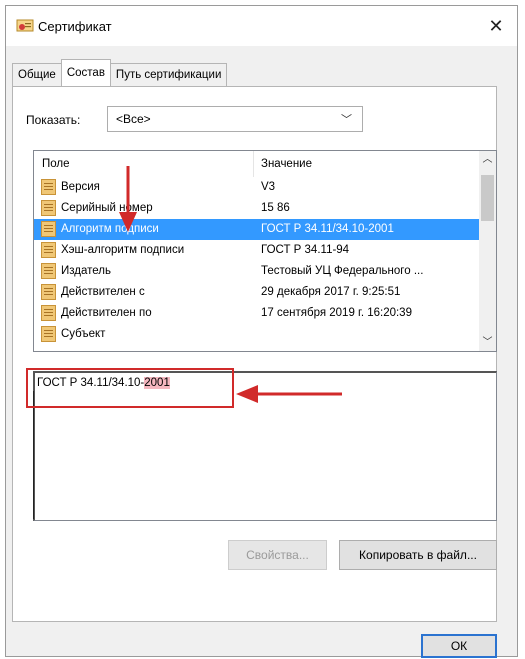  Describe the element at coordinates (25, 26) in the screenshot. I see `certificate-icon` at that location.